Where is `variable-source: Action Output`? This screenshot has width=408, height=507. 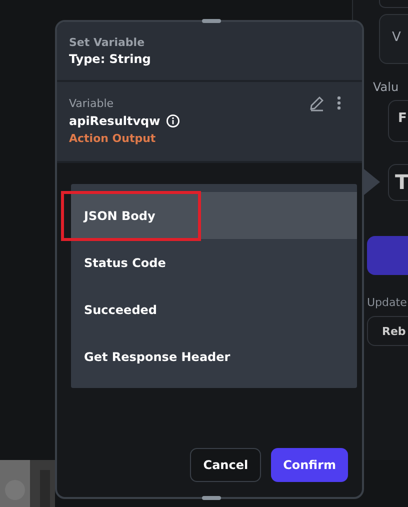
variable-source: Action Output is located at coordinates (113, 138).